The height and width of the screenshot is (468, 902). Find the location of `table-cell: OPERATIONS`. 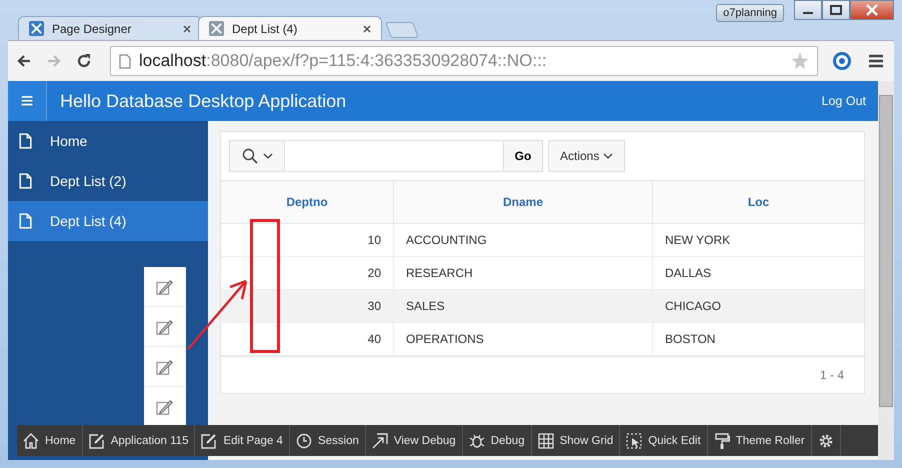

table-cell: OPERATIONS is located at coordinates (523, 339).